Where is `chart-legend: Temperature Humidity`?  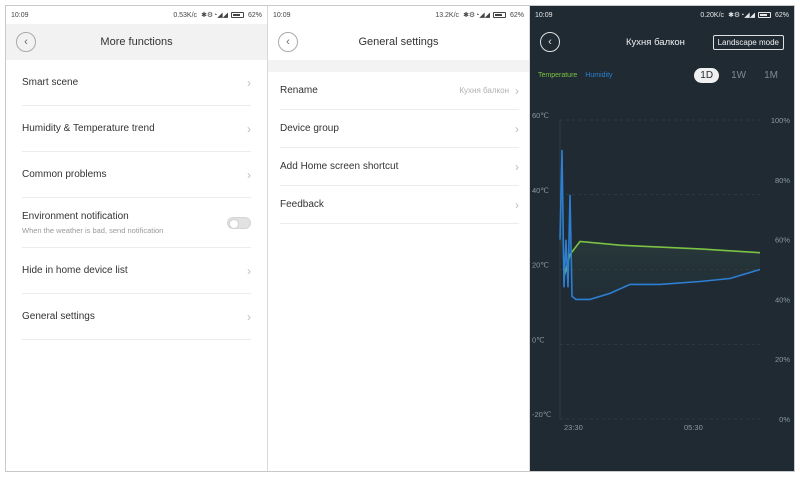 chart-legend: Temperature Humidity is located at coordinates (575, 75).